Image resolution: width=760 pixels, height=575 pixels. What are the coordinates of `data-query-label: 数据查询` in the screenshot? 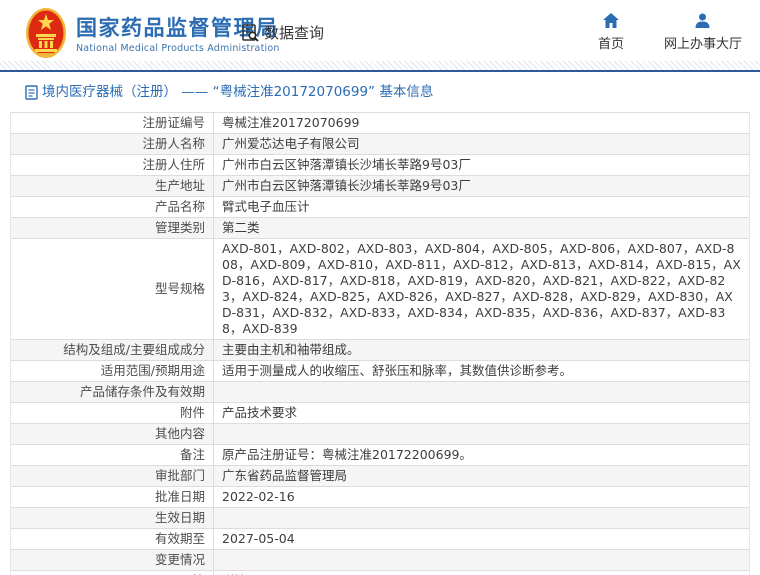 It's located at (294, 33).